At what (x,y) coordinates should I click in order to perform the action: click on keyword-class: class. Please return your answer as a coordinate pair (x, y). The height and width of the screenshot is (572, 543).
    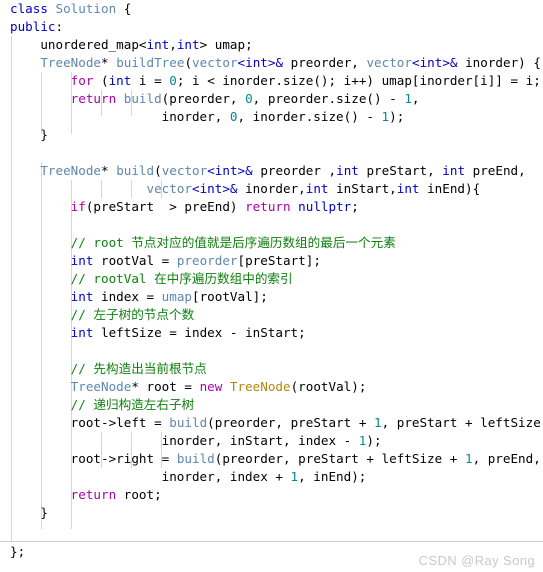
    Looking at the image, I should click on (29, 8).